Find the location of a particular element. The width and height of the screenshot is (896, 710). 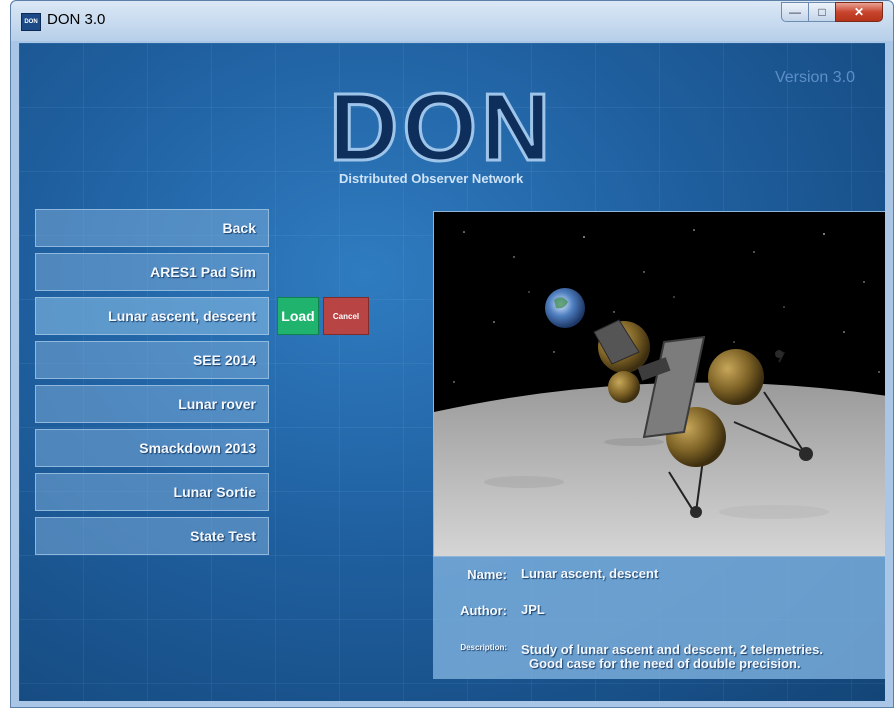

close-icon: ✕ is located at coordinates (859, 12).